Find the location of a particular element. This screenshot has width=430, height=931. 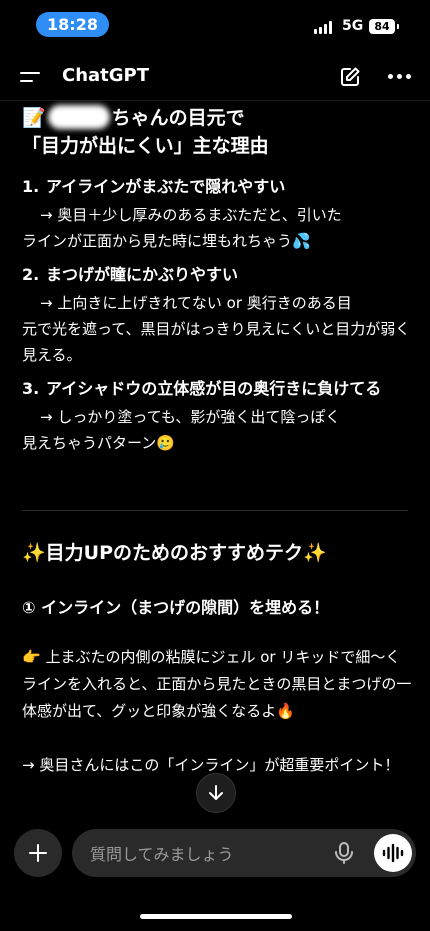

scroll-down-button is located at coordinates (216, 793).